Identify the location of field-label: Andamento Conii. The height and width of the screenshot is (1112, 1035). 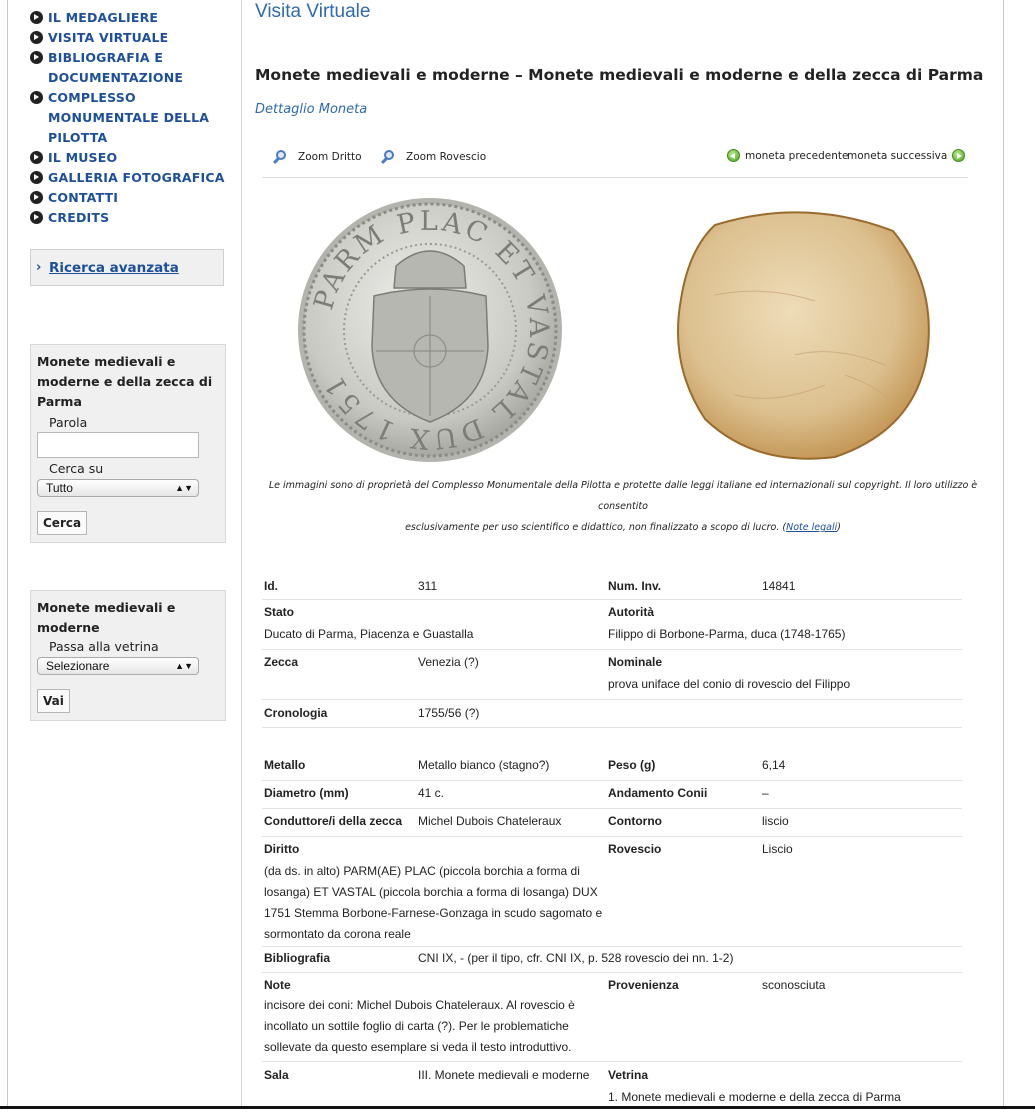
(658, 793).